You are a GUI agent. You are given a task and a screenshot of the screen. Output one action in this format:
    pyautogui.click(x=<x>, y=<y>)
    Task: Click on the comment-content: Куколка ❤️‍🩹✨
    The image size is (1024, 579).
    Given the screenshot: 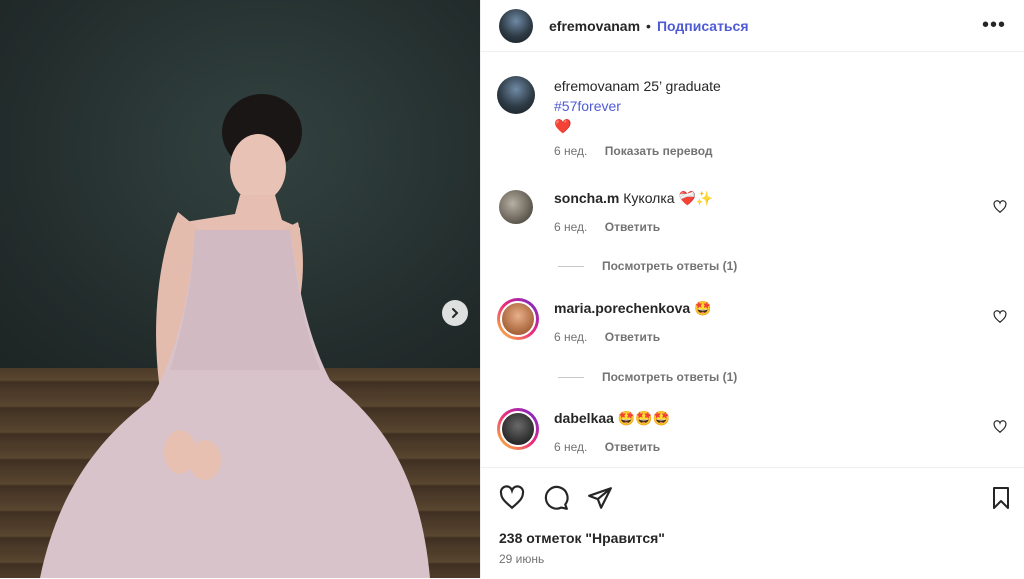 What is the action you would take?
    pyautogui.click(x=668, y=198)
    